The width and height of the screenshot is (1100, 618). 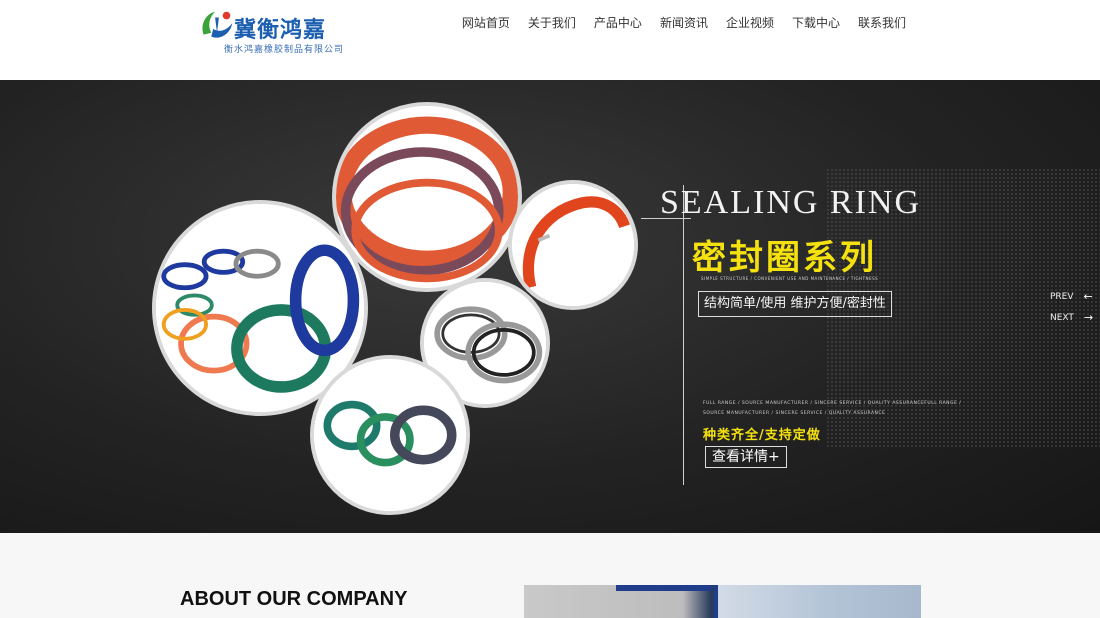 I want to click on nav-video: 企业视频, so click(x=750, y=22).